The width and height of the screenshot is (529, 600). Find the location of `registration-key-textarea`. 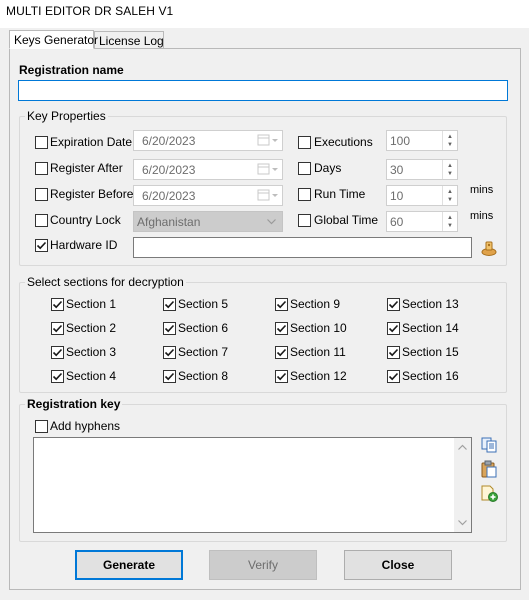

registration-key-textarea is located at coordinates (252, 485).